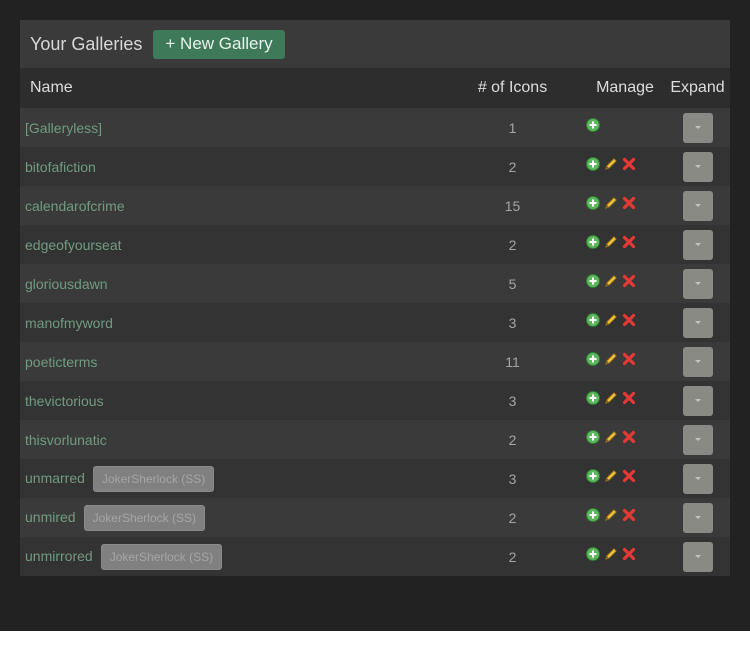 This screenshot has height=655, width=750. Describe the element at coordinates (63, 128) in the screenshot. I see `gallery-name-link: [Galleryless]` at that location.